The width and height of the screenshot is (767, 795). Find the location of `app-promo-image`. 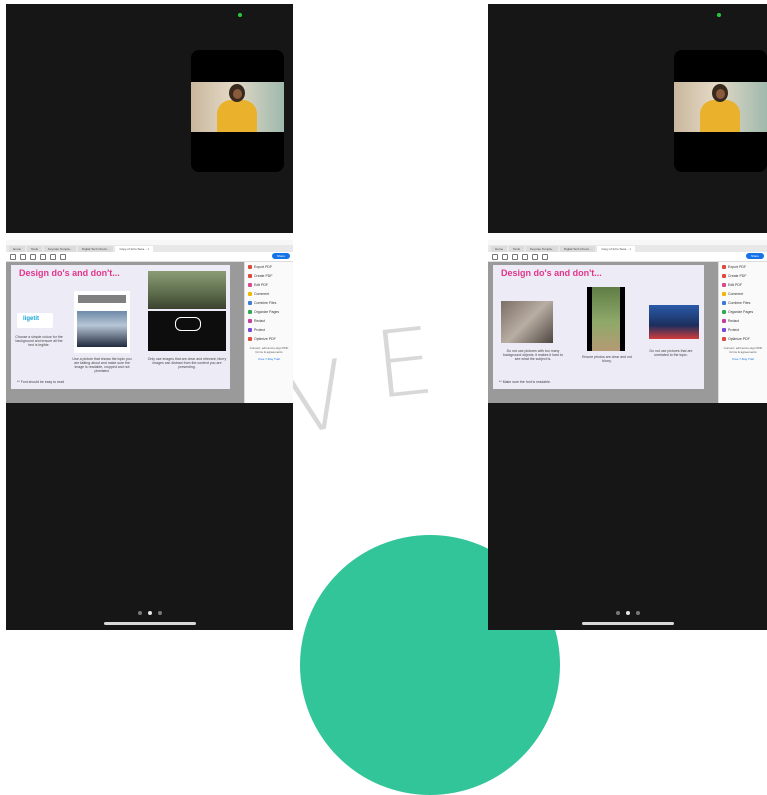

app-promo-image is located at coordinates (187, 331).